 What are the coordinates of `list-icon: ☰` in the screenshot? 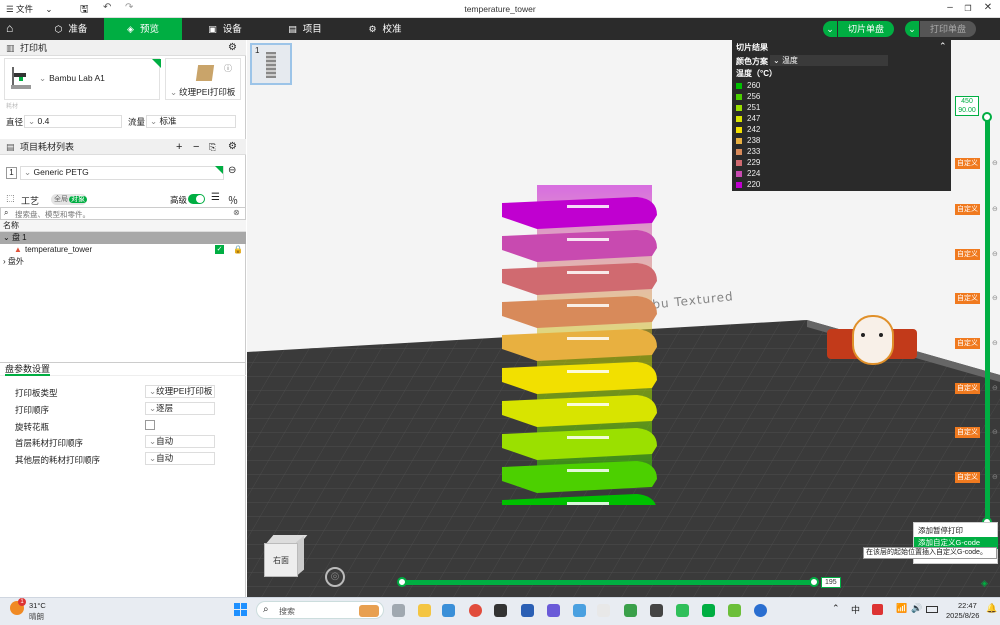 It's located at (215, 197).